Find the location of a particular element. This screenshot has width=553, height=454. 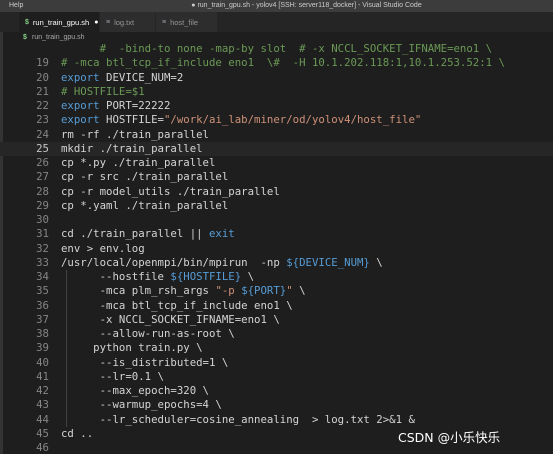

line-number: 31 is located at coordinates (42, 234).